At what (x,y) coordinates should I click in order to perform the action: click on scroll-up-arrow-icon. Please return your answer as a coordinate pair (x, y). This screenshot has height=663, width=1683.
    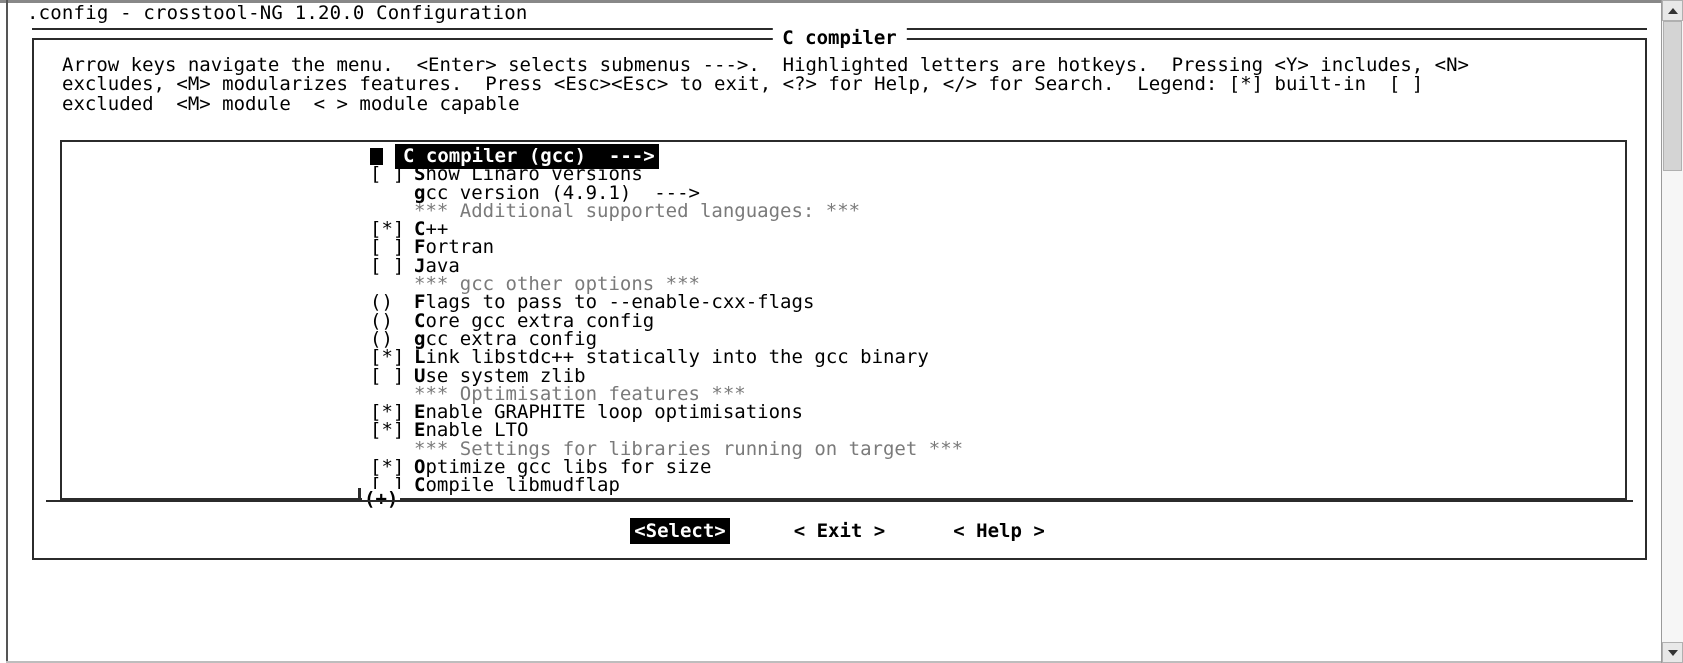
    Looking at the image, I should click on (1672, 10).